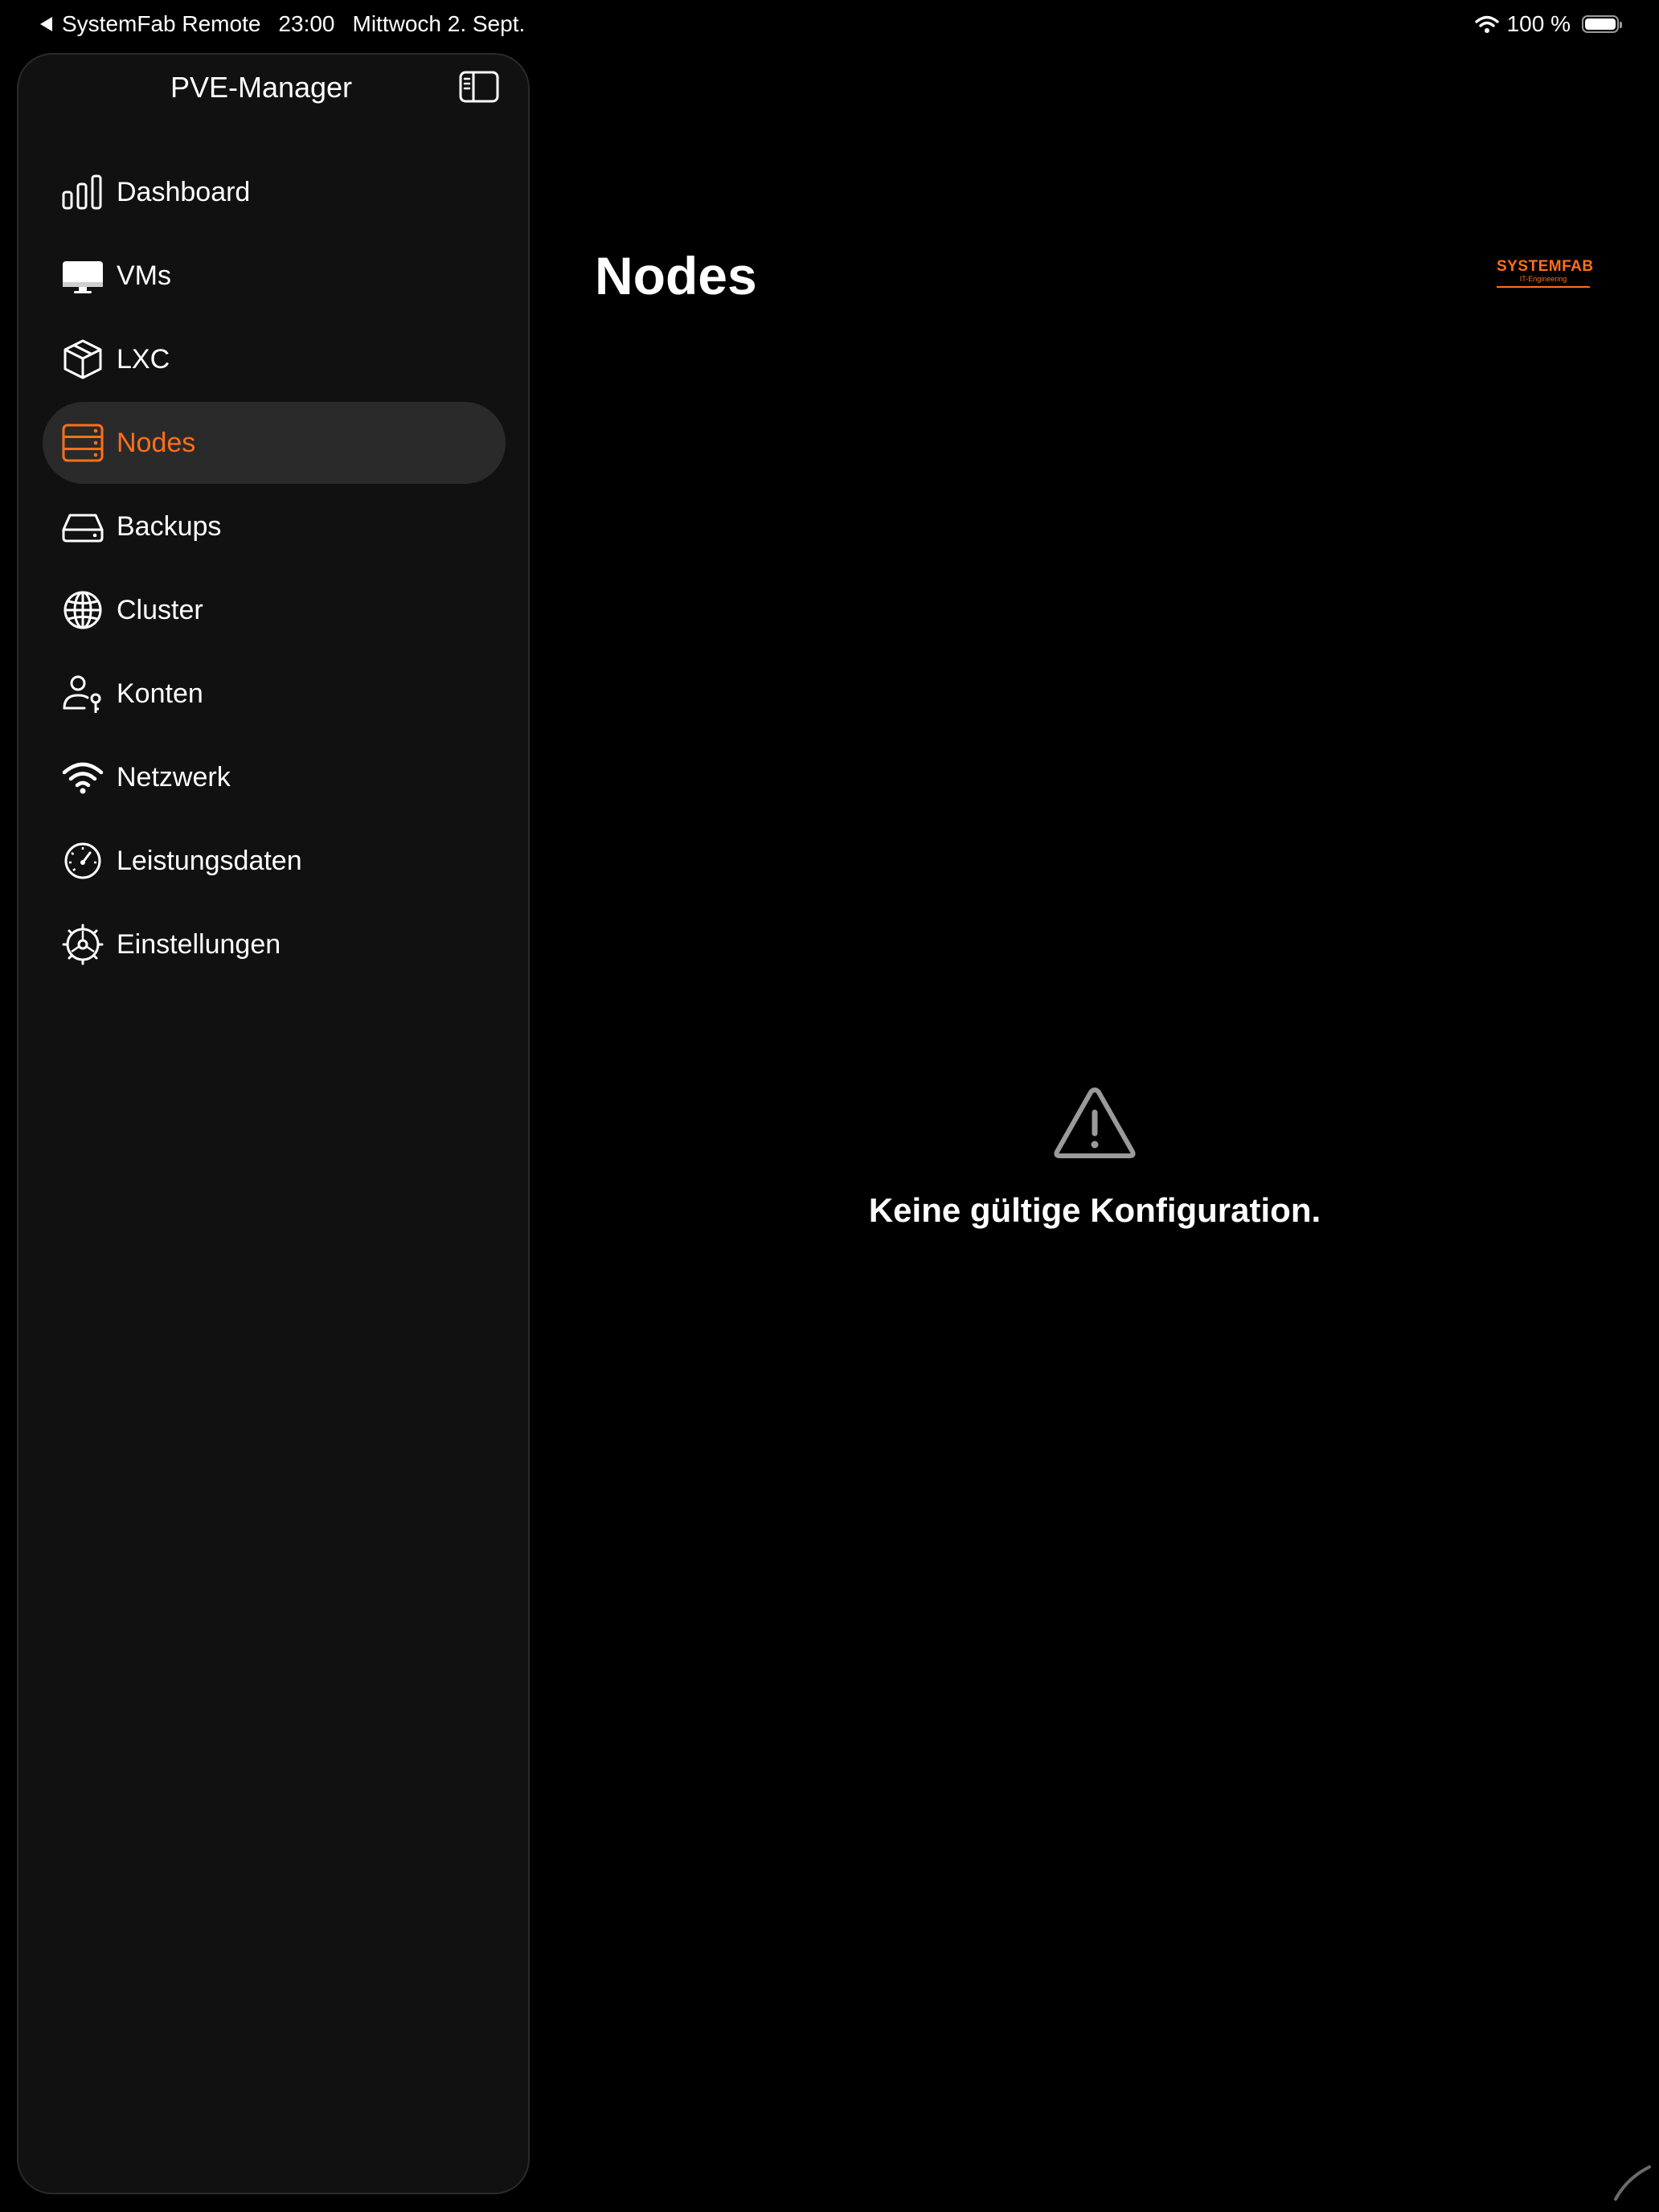  I want to click on server-rack-icon, so click(82, 443).